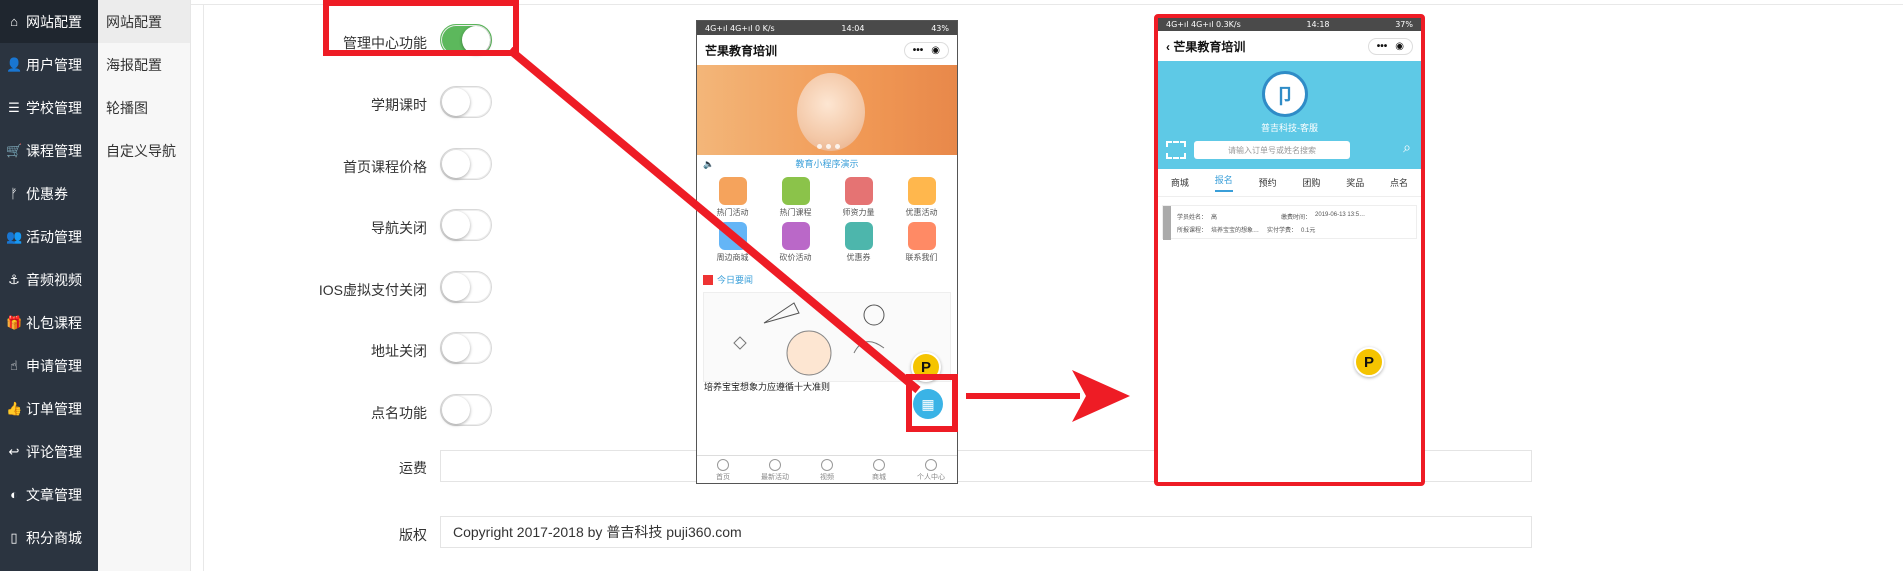  I want to click on tabbar-label: 商城, so click(879, 477).